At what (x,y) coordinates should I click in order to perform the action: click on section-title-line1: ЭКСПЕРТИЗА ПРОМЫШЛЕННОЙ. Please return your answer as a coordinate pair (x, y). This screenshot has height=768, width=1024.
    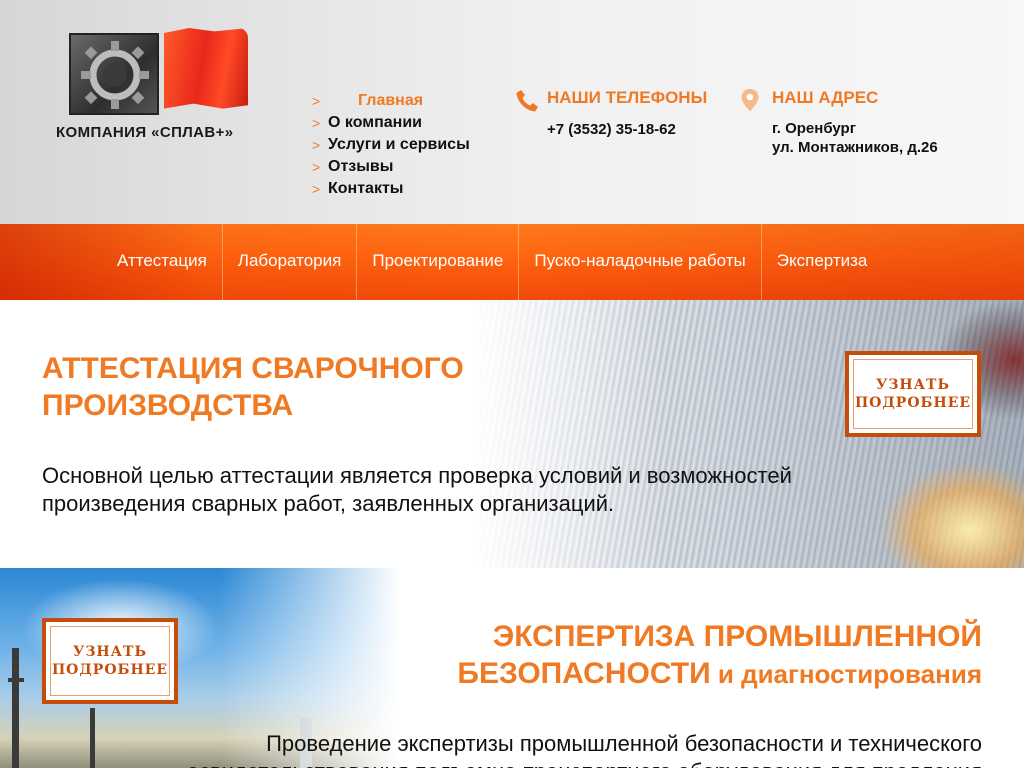
    Looking at the image, I should click on (737, 636).